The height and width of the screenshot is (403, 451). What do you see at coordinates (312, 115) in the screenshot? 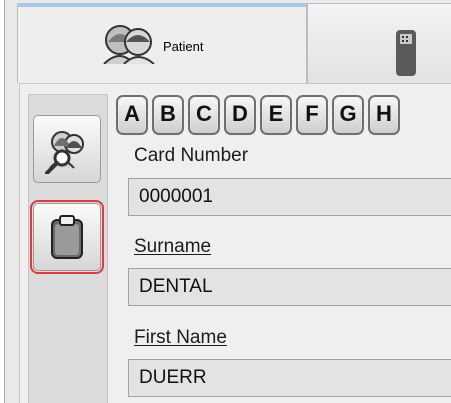
I see `letter-tab: F` at bounding box center [312, 115].